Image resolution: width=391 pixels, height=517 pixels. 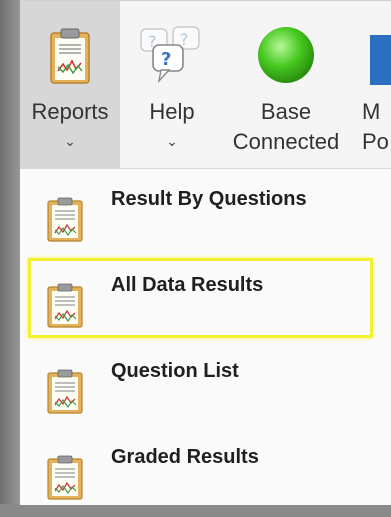 What do you see at coordinates (371, 111) in the screenshot?
I see `partial-label-line1: M` at bounding box center [371, 111].